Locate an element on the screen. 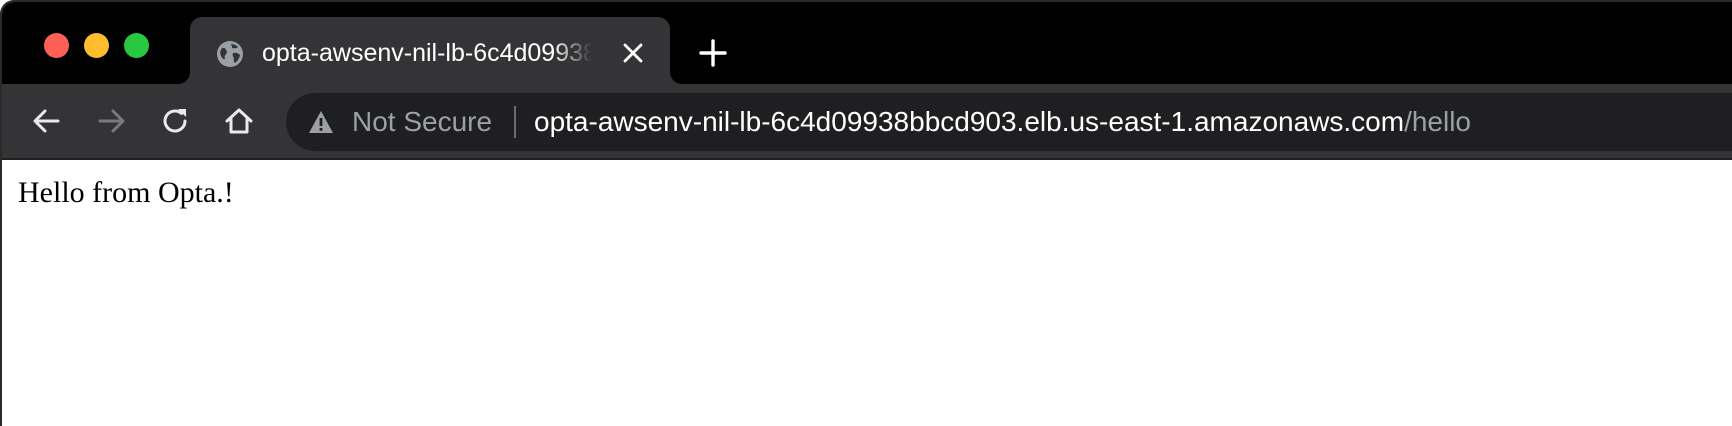 The image size is (1732, 426). globe-icon is located at coordinates (230, 54).